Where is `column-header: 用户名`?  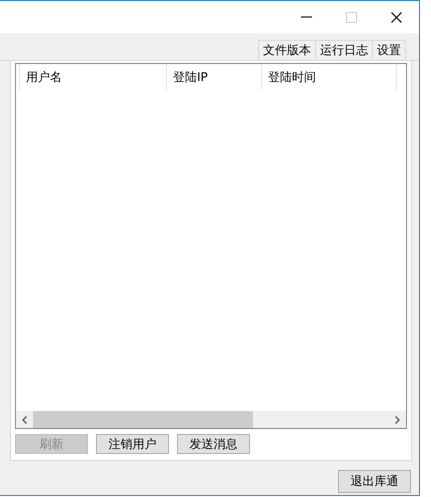 column-header: 用户名 is located at coordinates (93, 77).